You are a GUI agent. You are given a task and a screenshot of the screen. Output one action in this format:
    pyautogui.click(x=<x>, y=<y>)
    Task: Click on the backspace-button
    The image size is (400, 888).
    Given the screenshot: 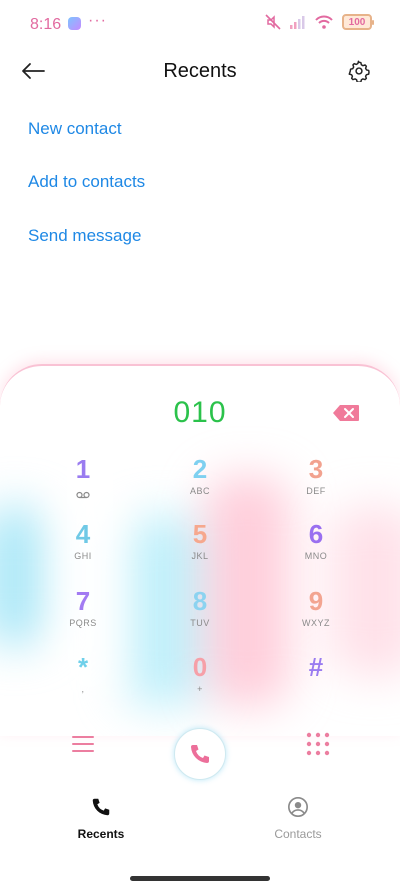 What is the action you would take?
    pyautogui.click(x=346, y=413)
    